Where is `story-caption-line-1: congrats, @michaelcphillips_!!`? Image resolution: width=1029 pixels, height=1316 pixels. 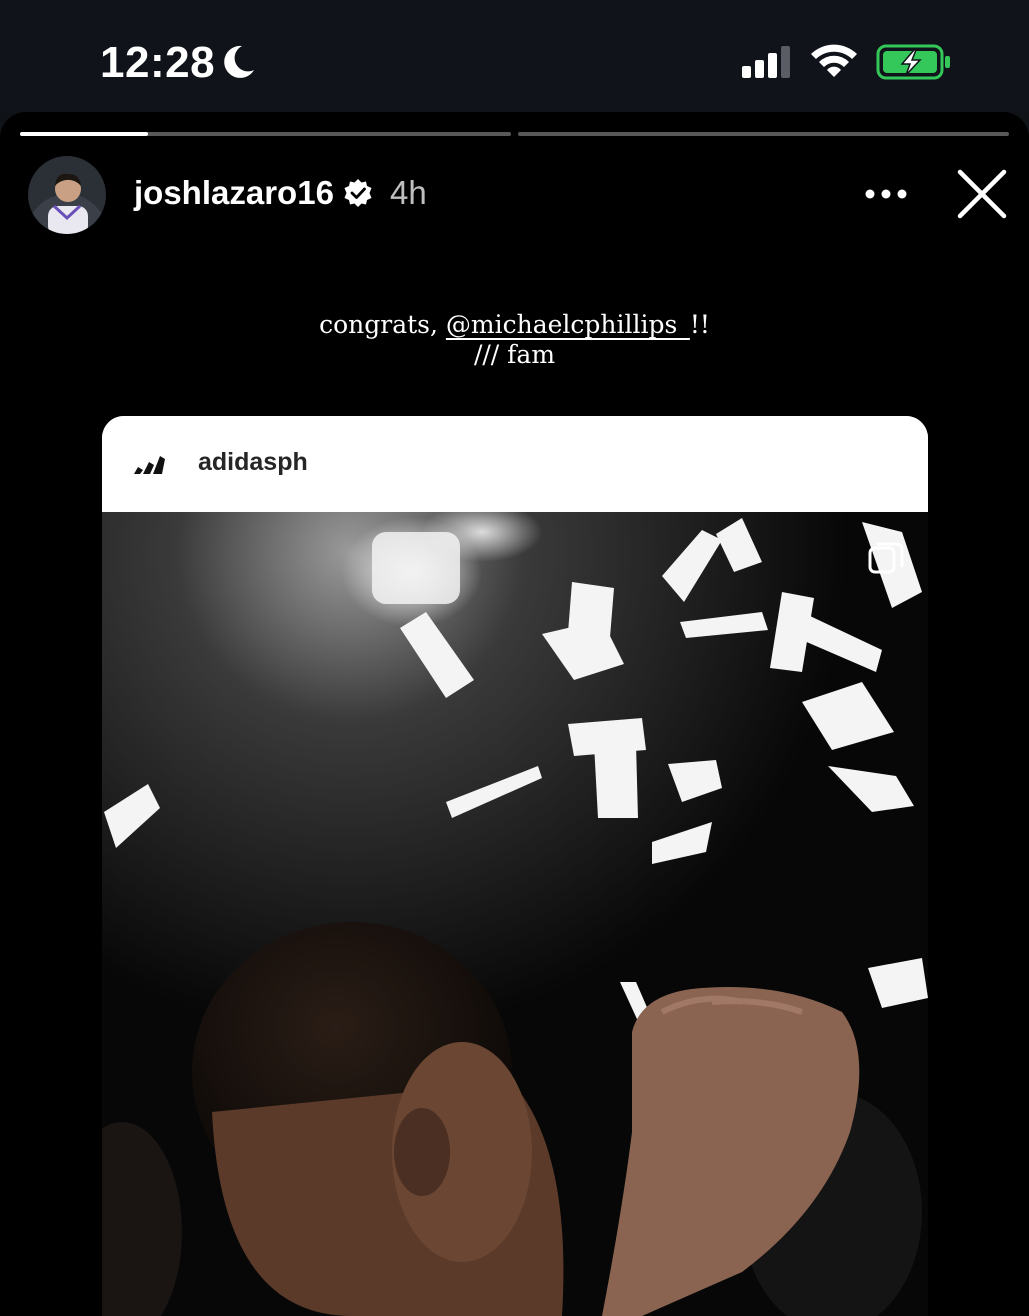 story-caption-line-1: congrats, @michaelcphillips_!! is located at coordinates (514, 324).